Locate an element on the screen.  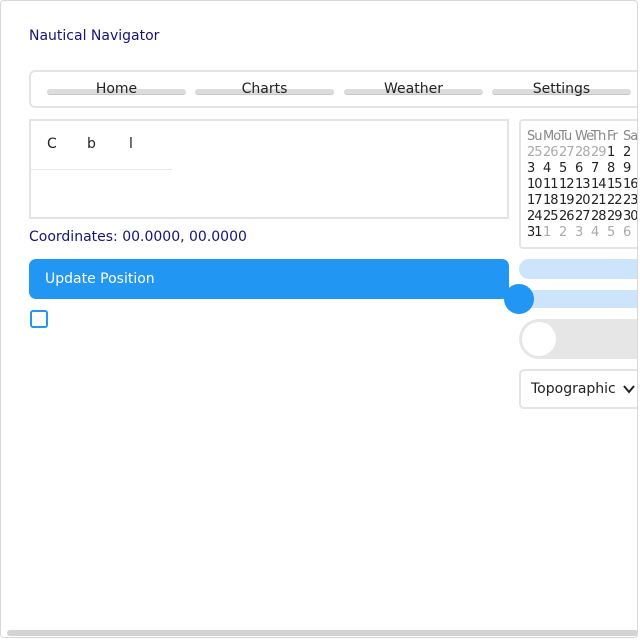
nav-settings-button: Settings is located at coordinates (561, 89).